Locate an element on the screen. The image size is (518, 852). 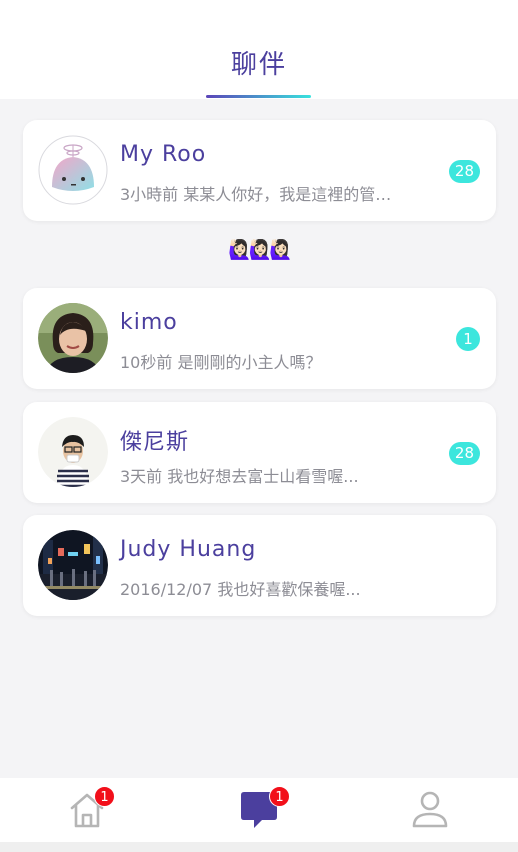
message-time: 3小時前 is located at coordinates (149, 194).